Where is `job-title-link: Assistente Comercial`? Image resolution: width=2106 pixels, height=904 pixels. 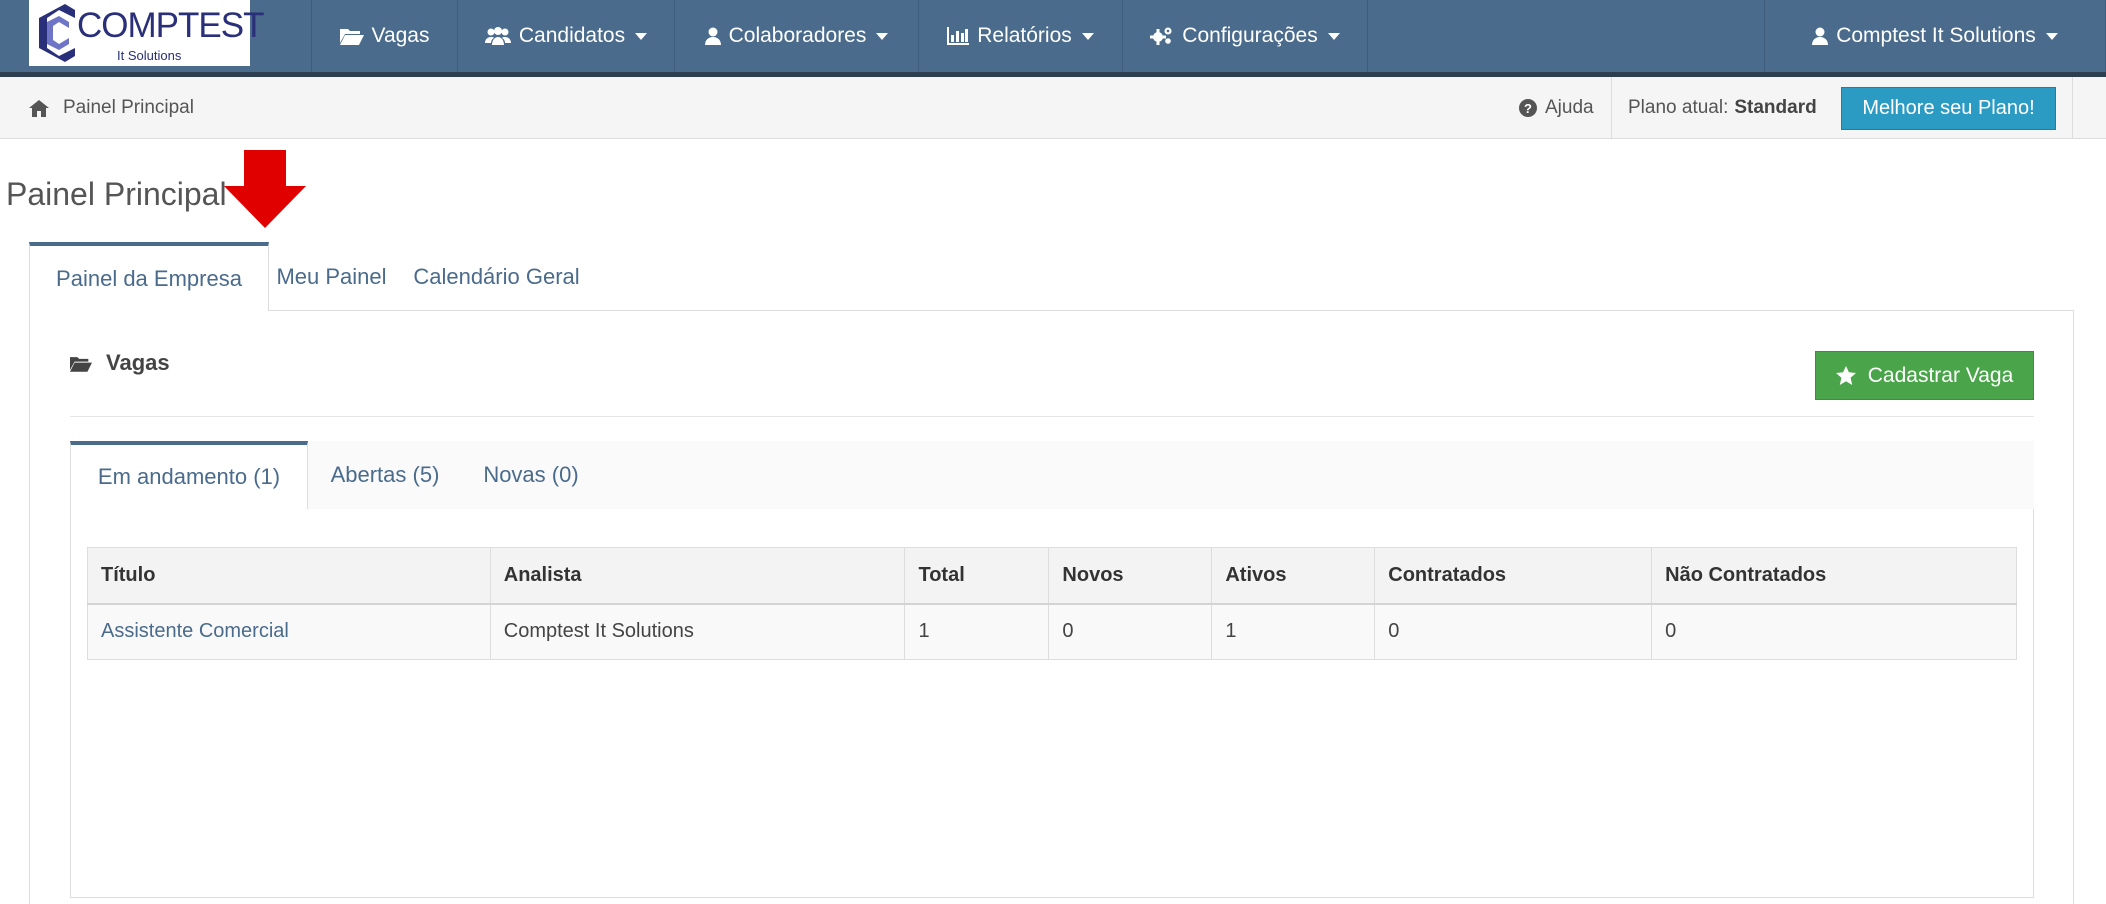
job-title-link: Assistente Comercial is located at coordinates (195, 631).